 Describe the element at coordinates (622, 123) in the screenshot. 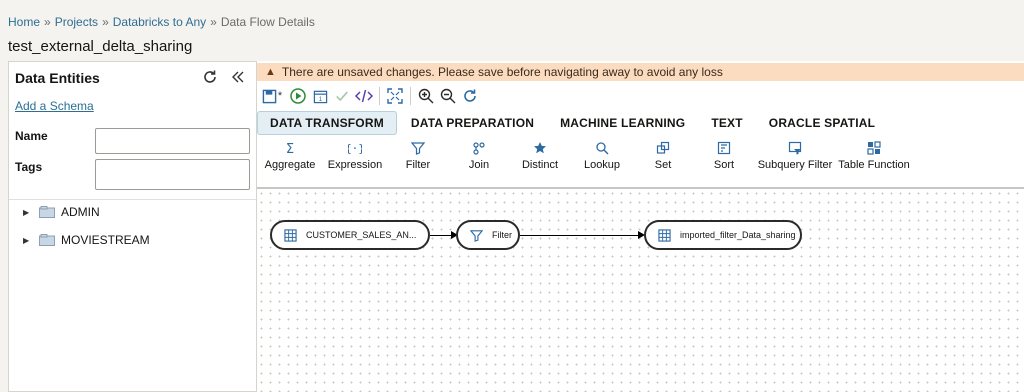

I see `tab-machine-learning: MACHINE LEARNING` at that location.